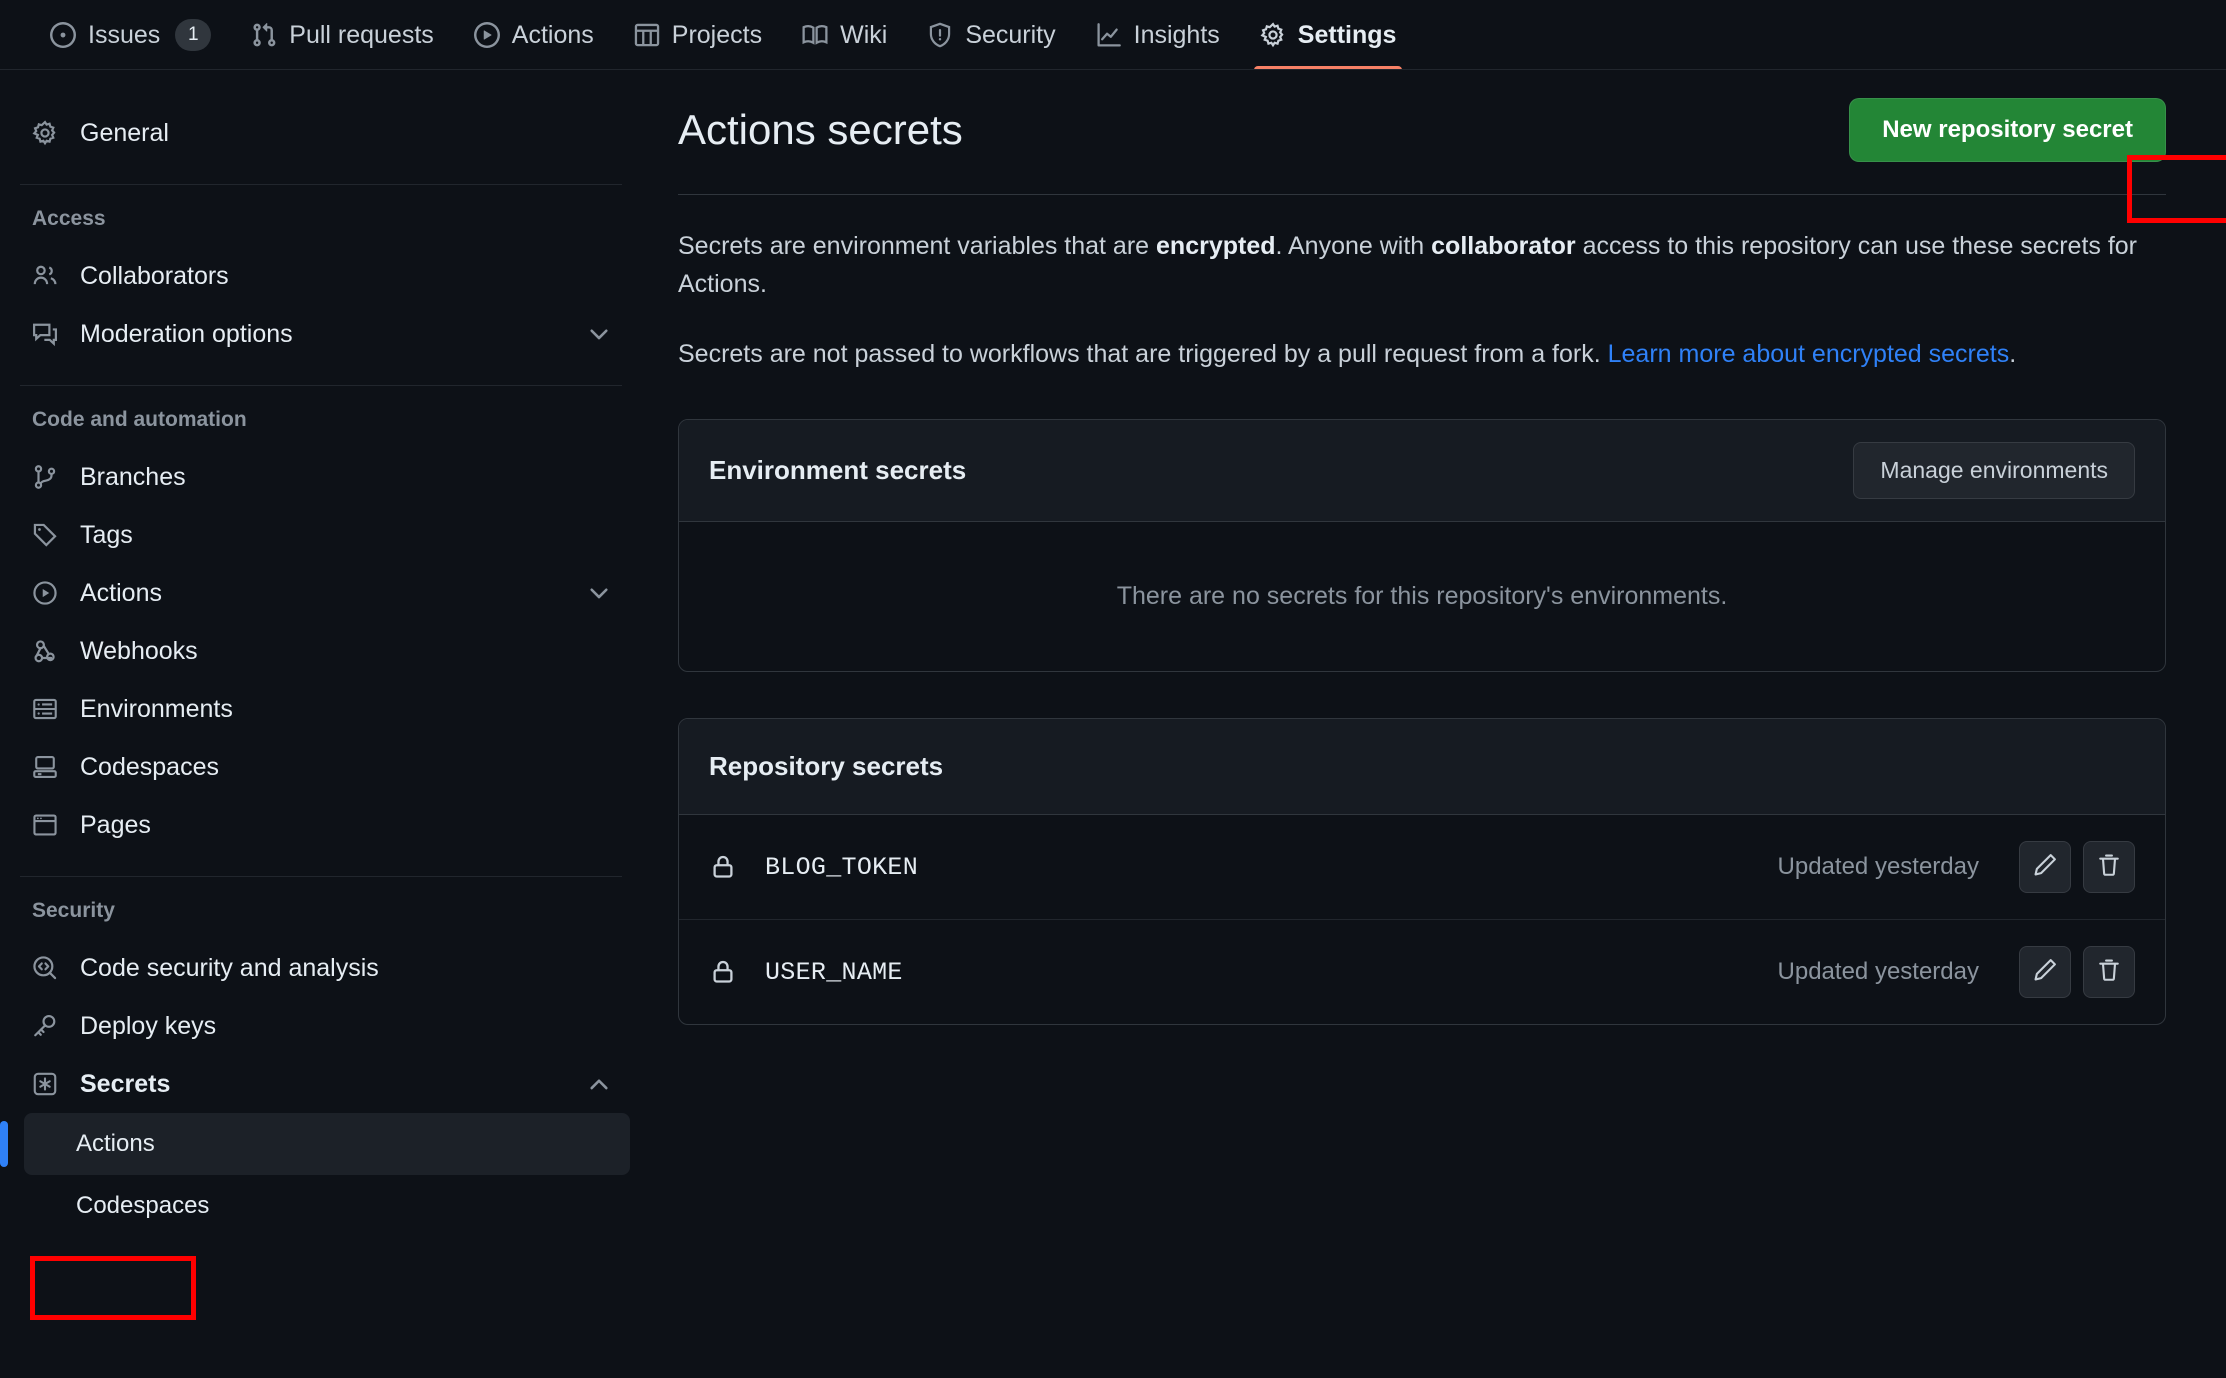 This screenshot has height=1378, width=2226. I want to click on sidebar-item-label: Collaborators, so click(154, 275).